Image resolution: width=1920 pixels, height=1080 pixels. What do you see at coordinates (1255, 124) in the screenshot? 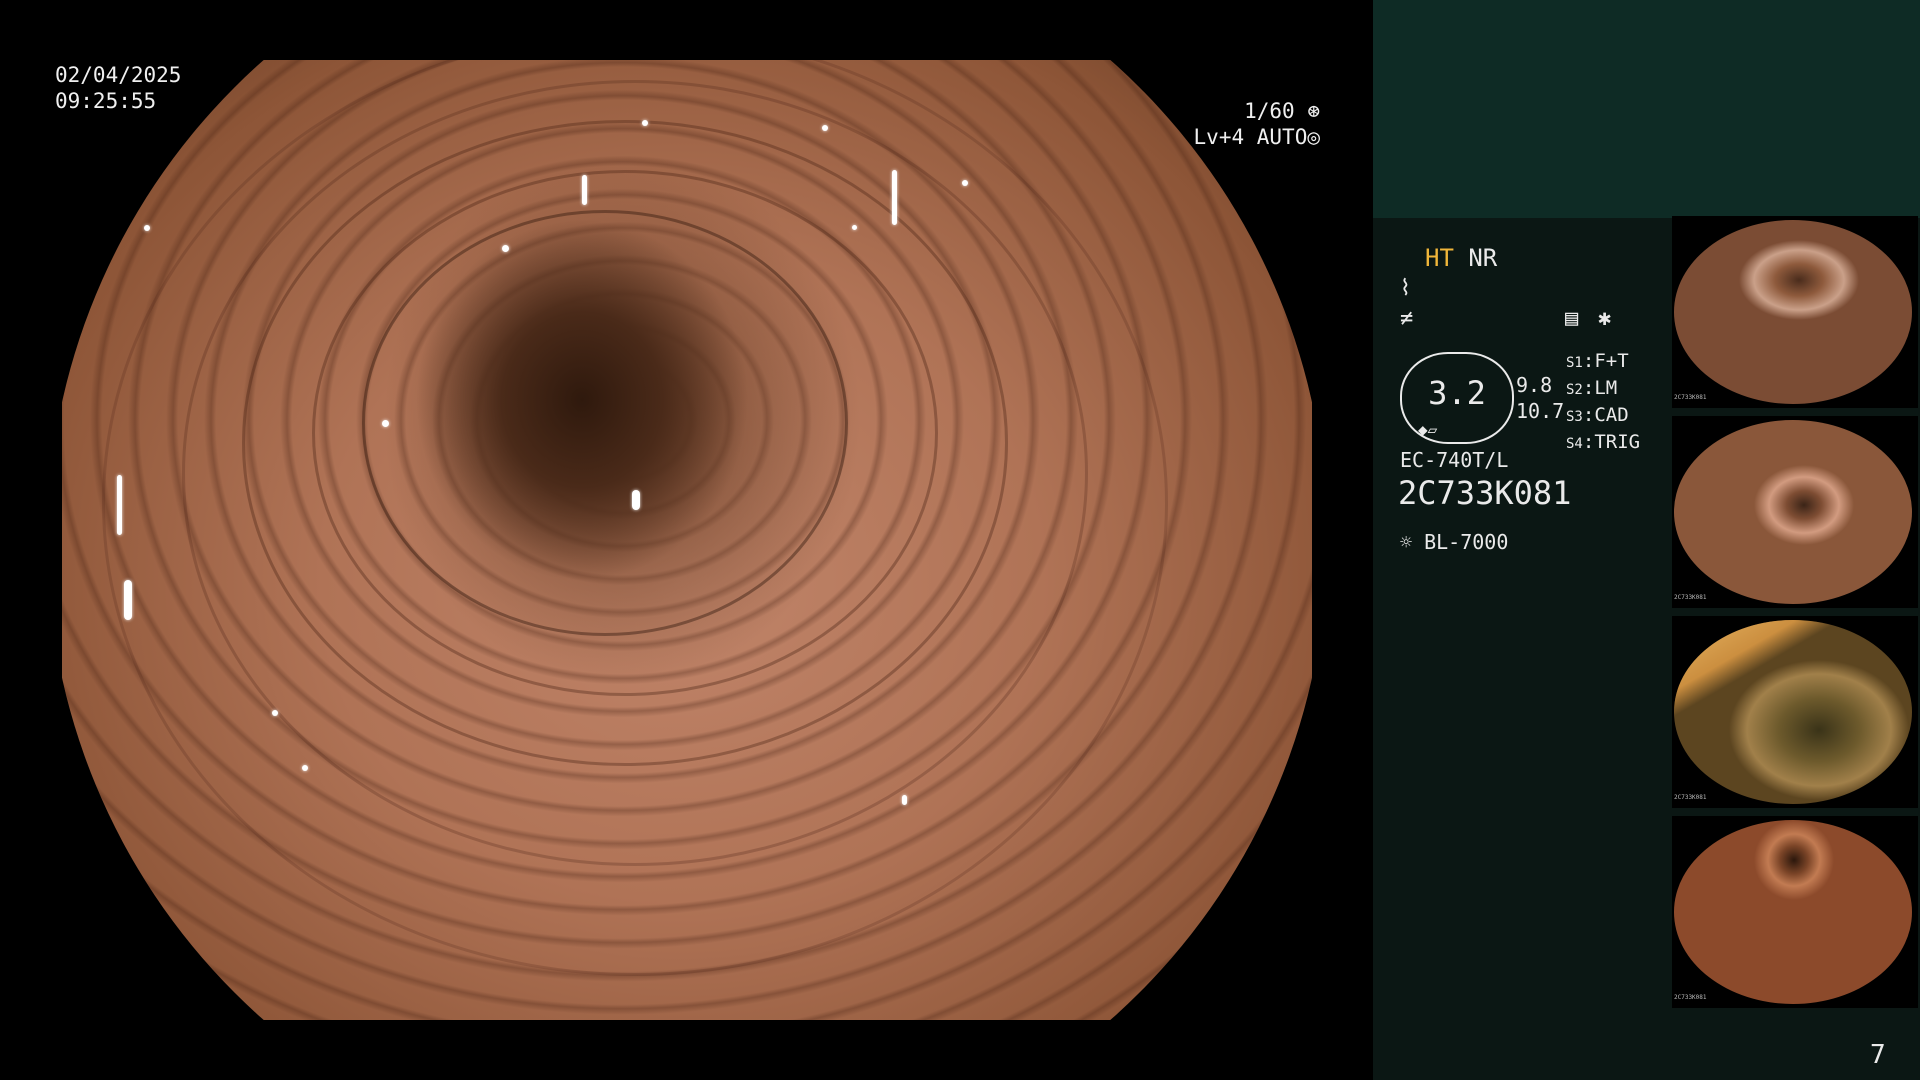
I see `exposure-overlay: 1/60 ⊛ Lv+4 AUTO◎` at bounding box center [1255, 124].